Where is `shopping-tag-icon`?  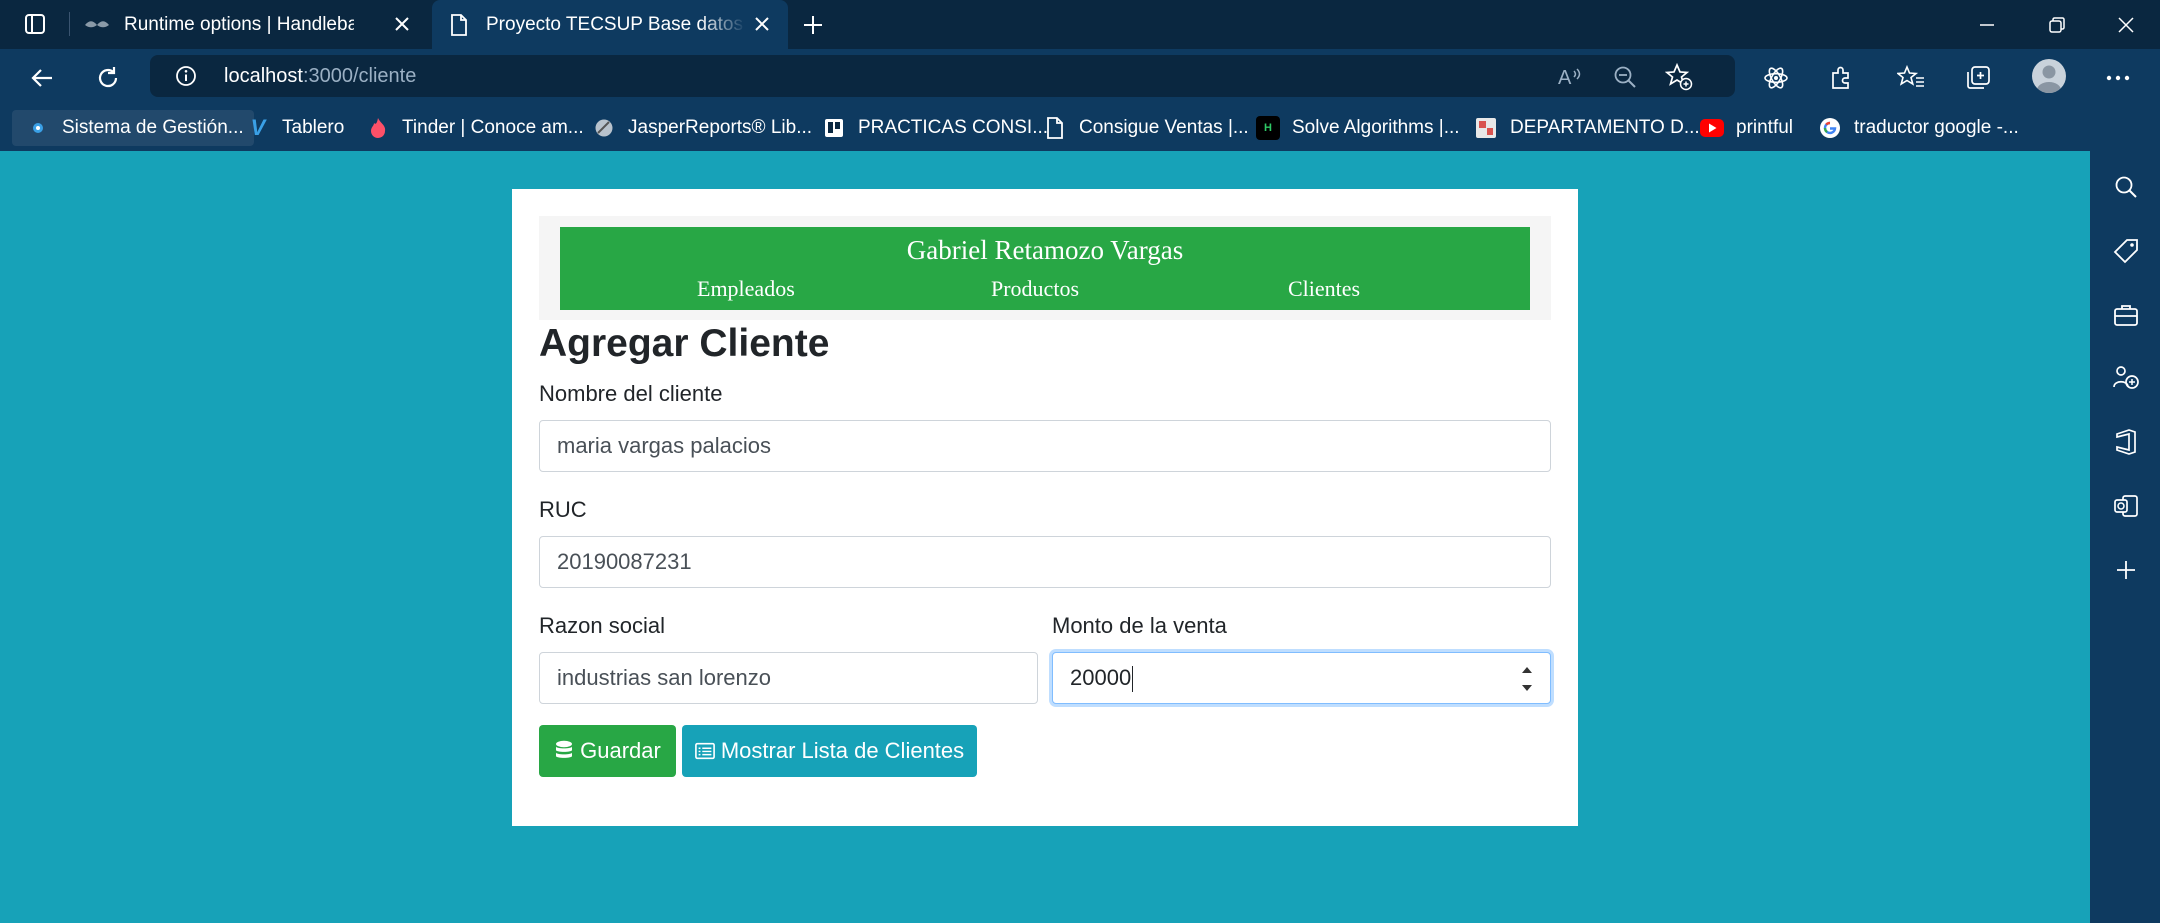
shopping-tag-icon is located at coordinates (2126, 251).